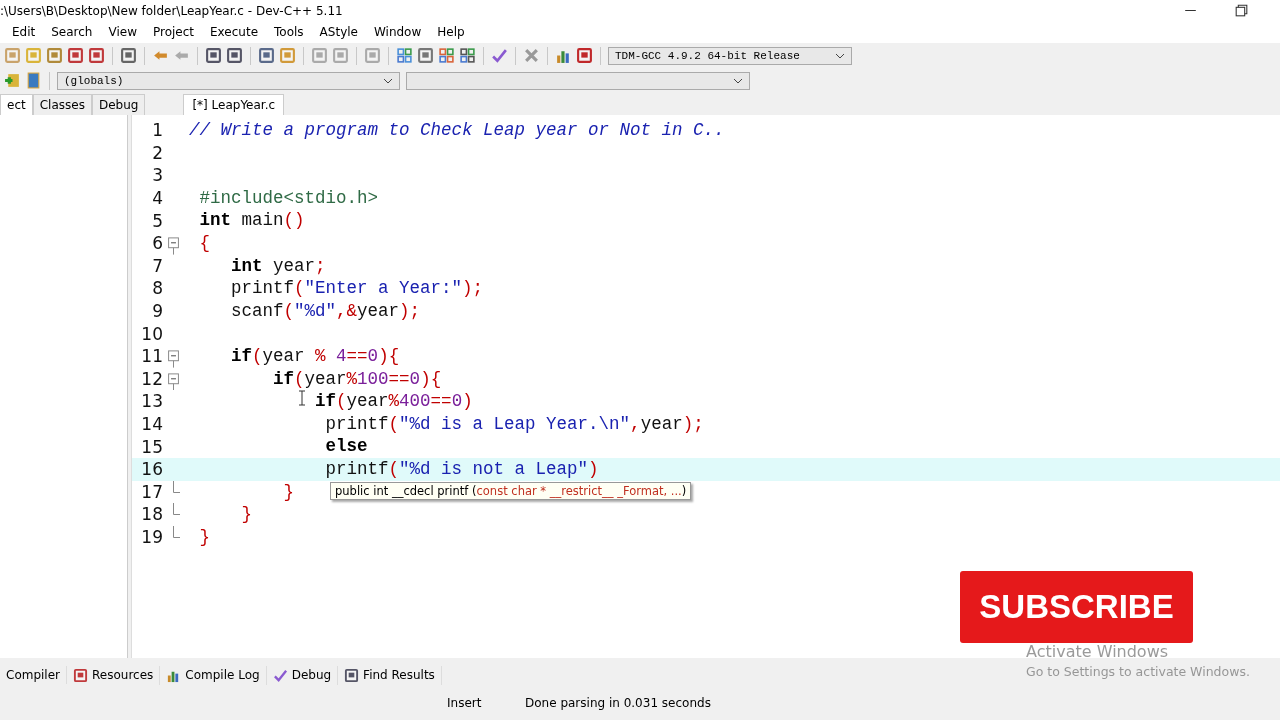 This screenshot has width=1280, height=720. What do you see at coordinates (151, 537) in the screenshot?
I see `line-number: 19` at bounding box center [151, 537].